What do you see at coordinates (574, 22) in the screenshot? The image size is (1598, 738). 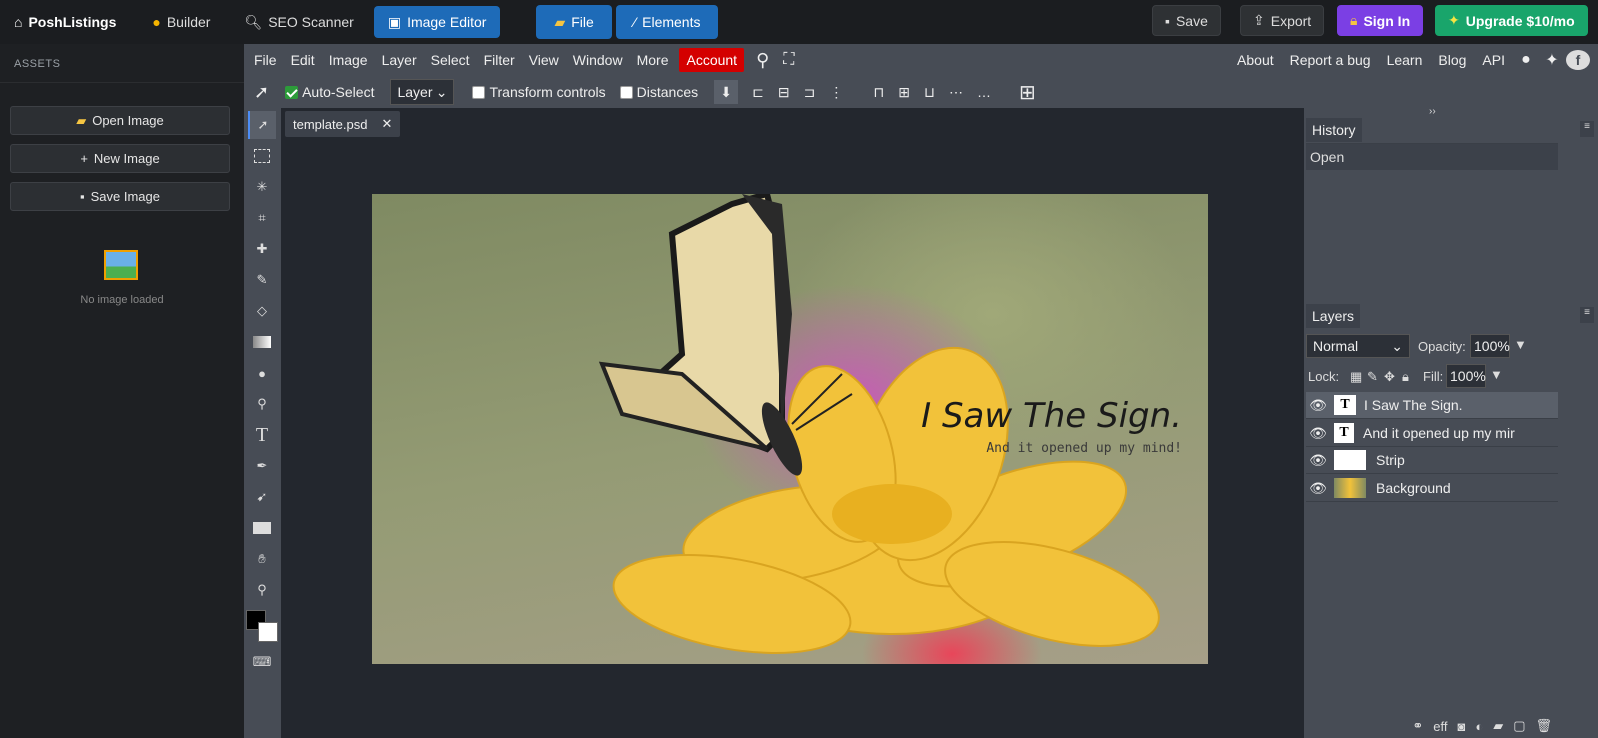 I see `file-button: ▰ File` at bounding box center [574, 22].